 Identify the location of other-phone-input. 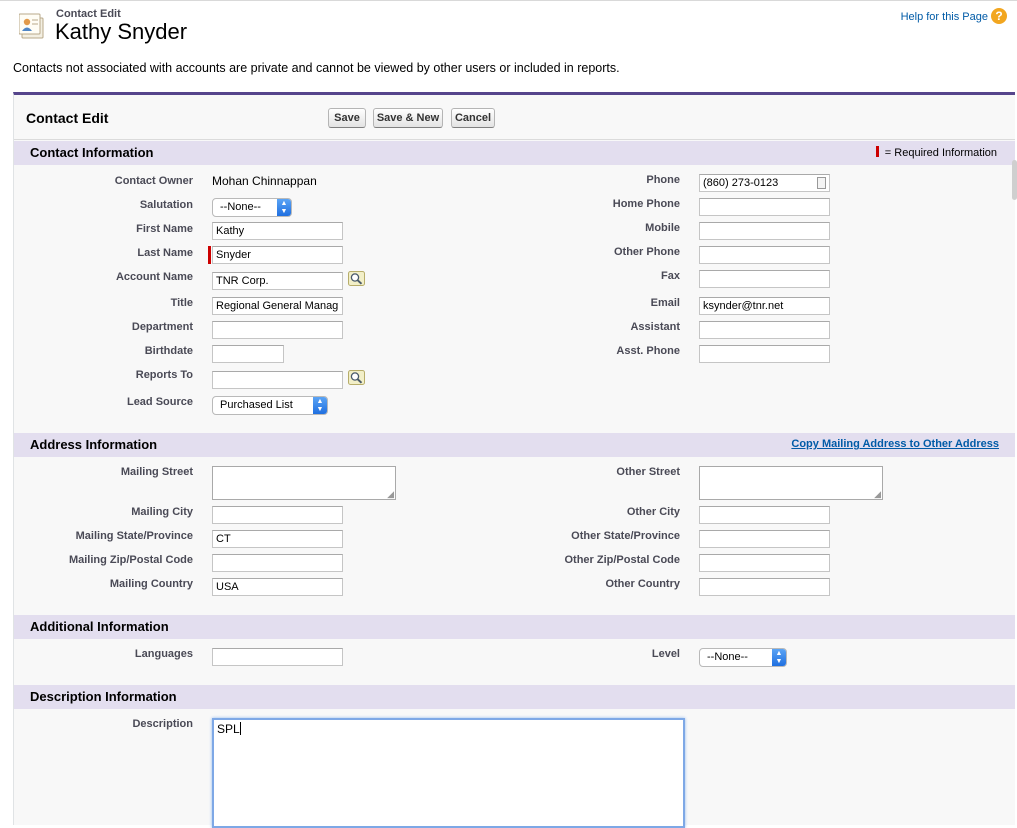
(764, 255).